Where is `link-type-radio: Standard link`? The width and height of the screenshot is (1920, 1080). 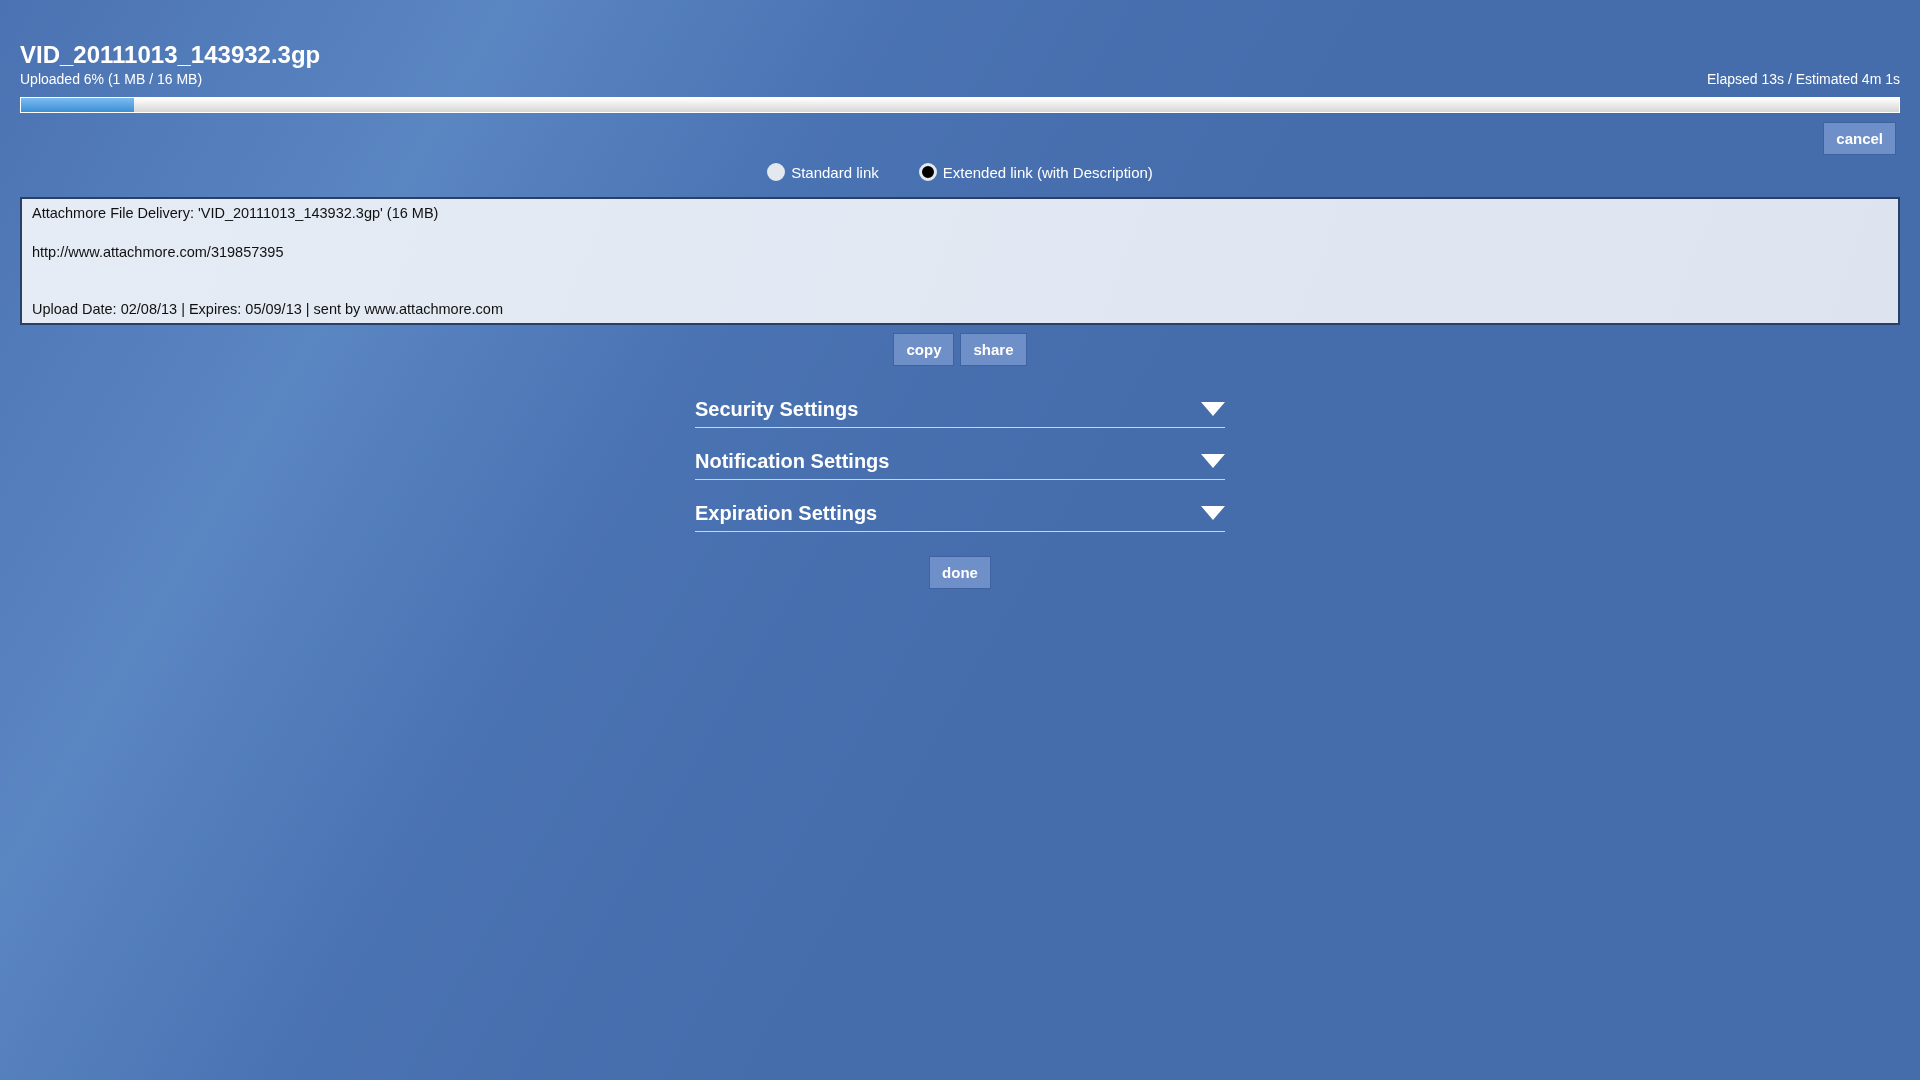 link-type-radio: Standard link is located at coordinates (823, 172).